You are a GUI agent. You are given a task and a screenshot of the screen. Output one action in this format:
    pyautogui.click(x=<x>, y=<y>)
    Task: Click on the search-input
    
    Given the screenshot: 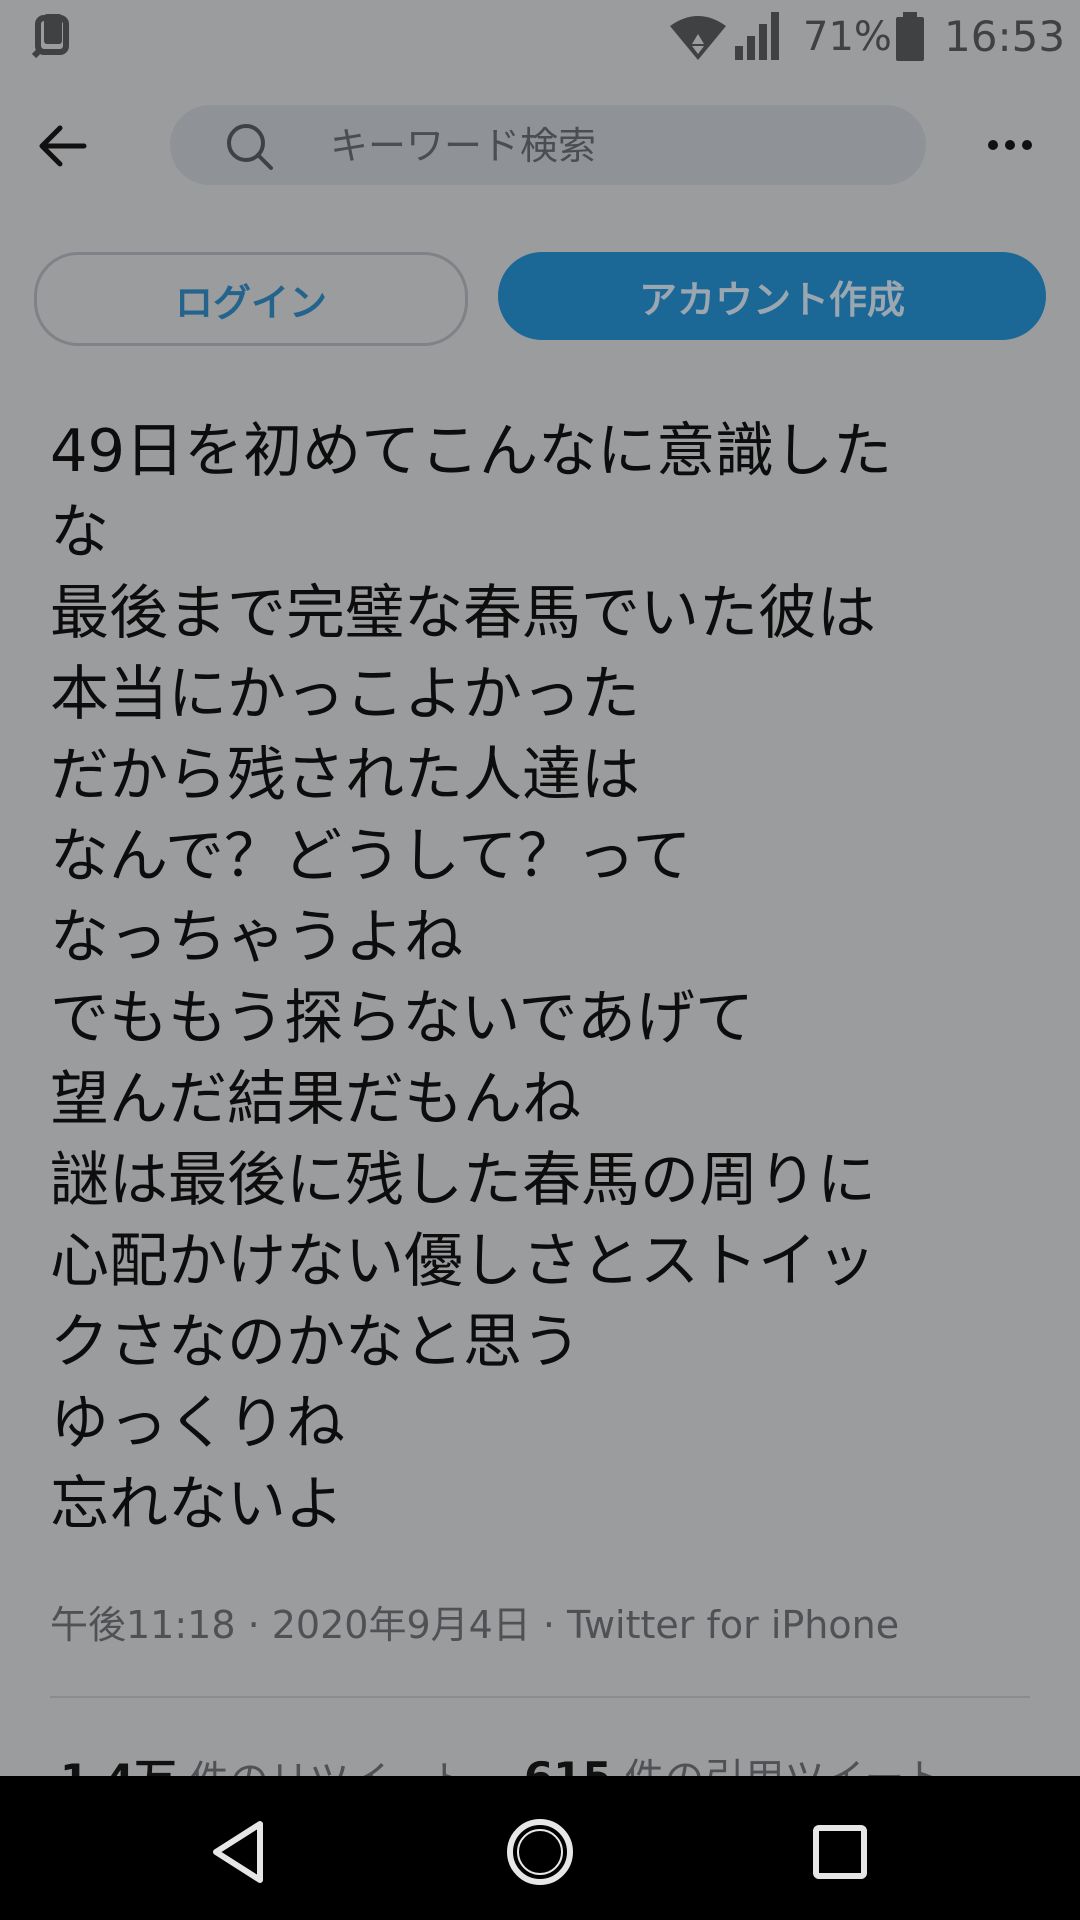 What is the action you would take?
    pyautogui.click(x=615, y=146)
    